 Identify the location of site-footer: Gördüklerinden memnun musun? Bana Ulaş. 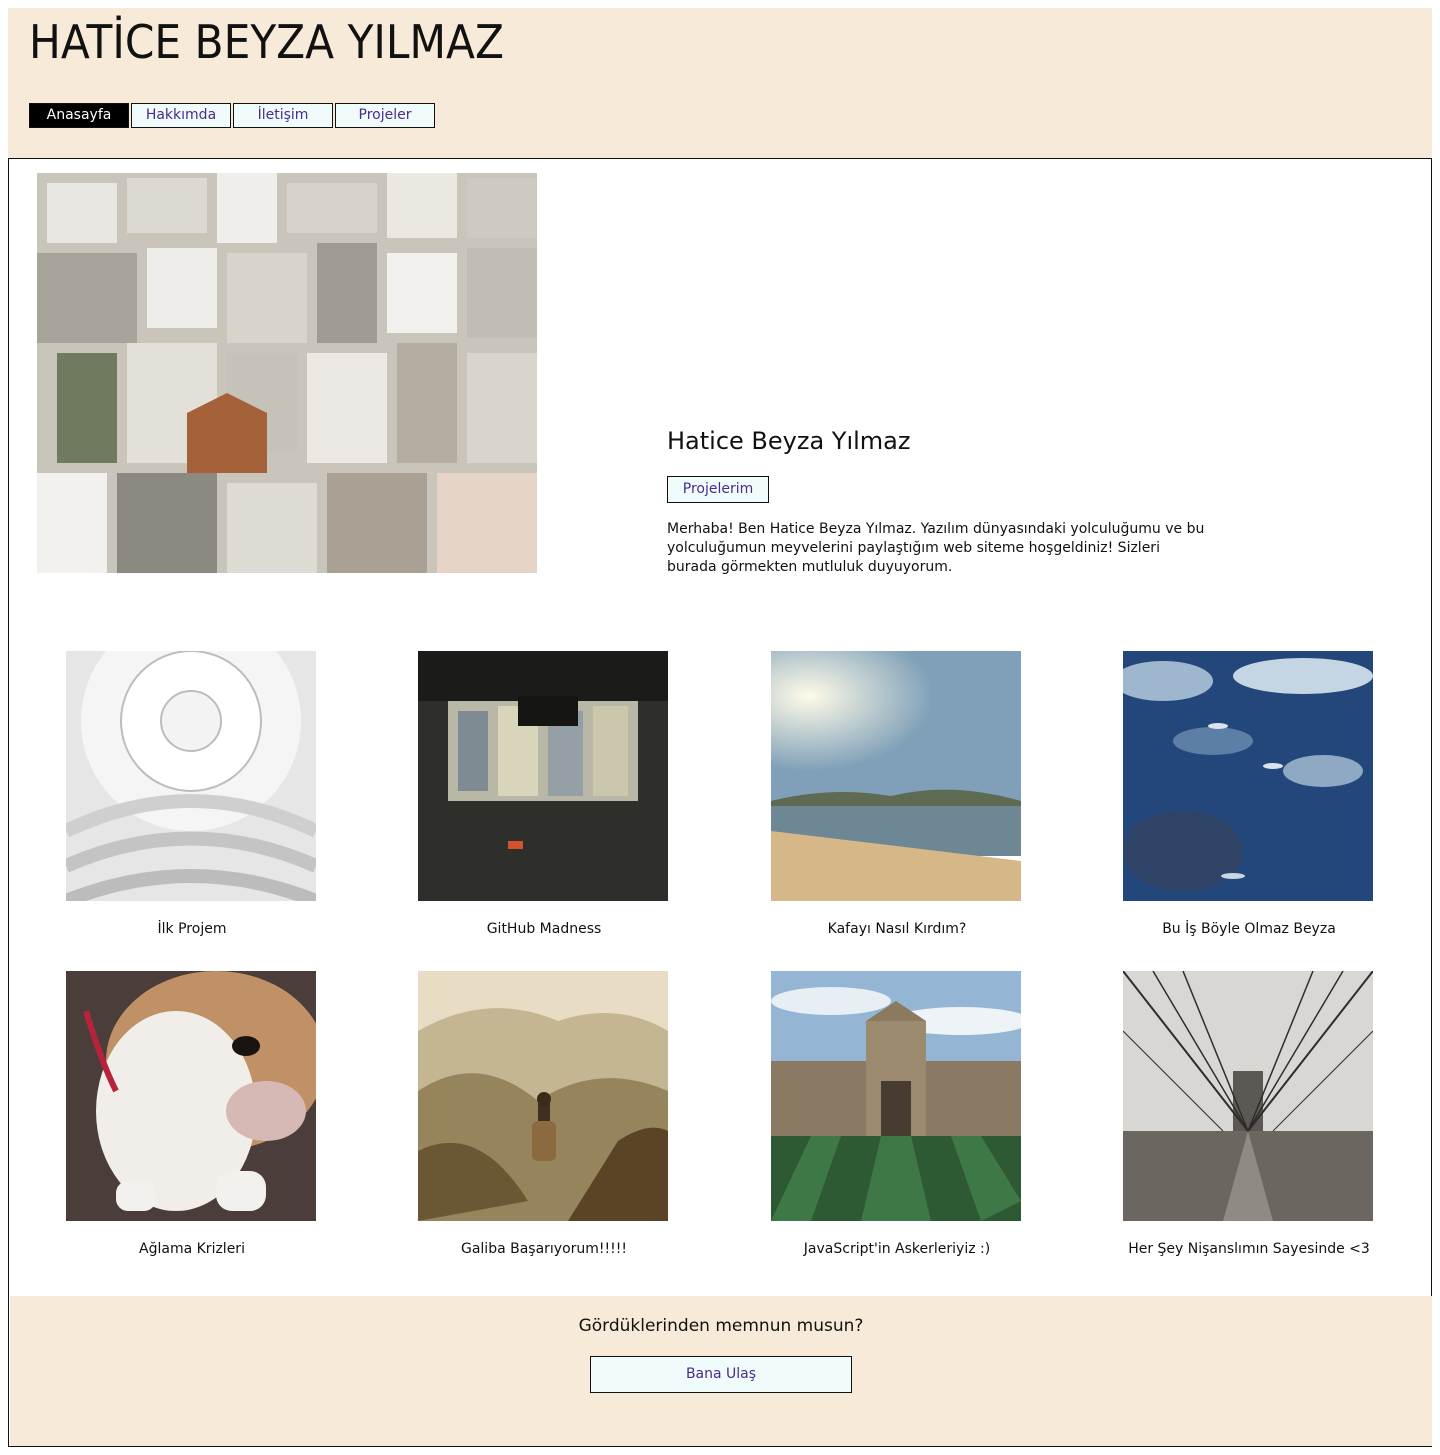
(721, 1371).